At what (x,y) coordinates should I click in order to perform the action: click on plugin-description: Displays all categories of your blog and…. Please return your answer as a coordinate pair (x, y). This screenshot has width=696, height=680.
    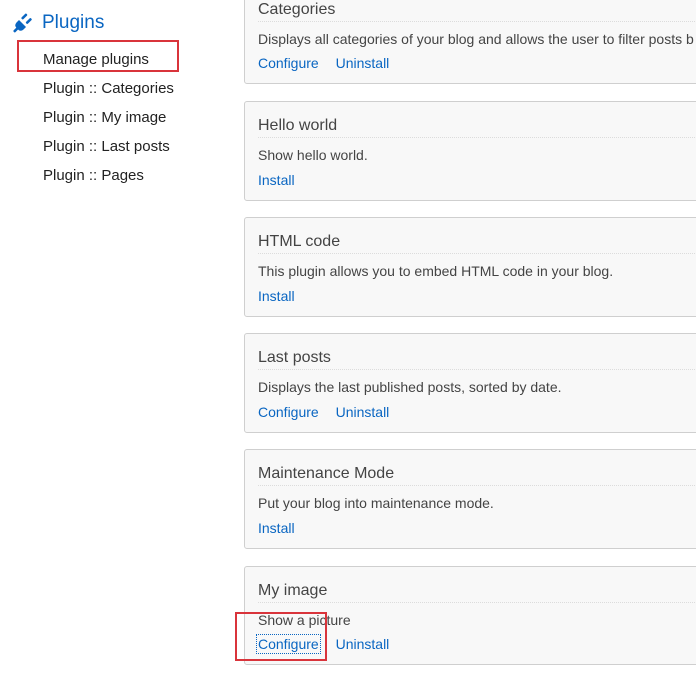
    Looking at the image, I should click on (476, 39).